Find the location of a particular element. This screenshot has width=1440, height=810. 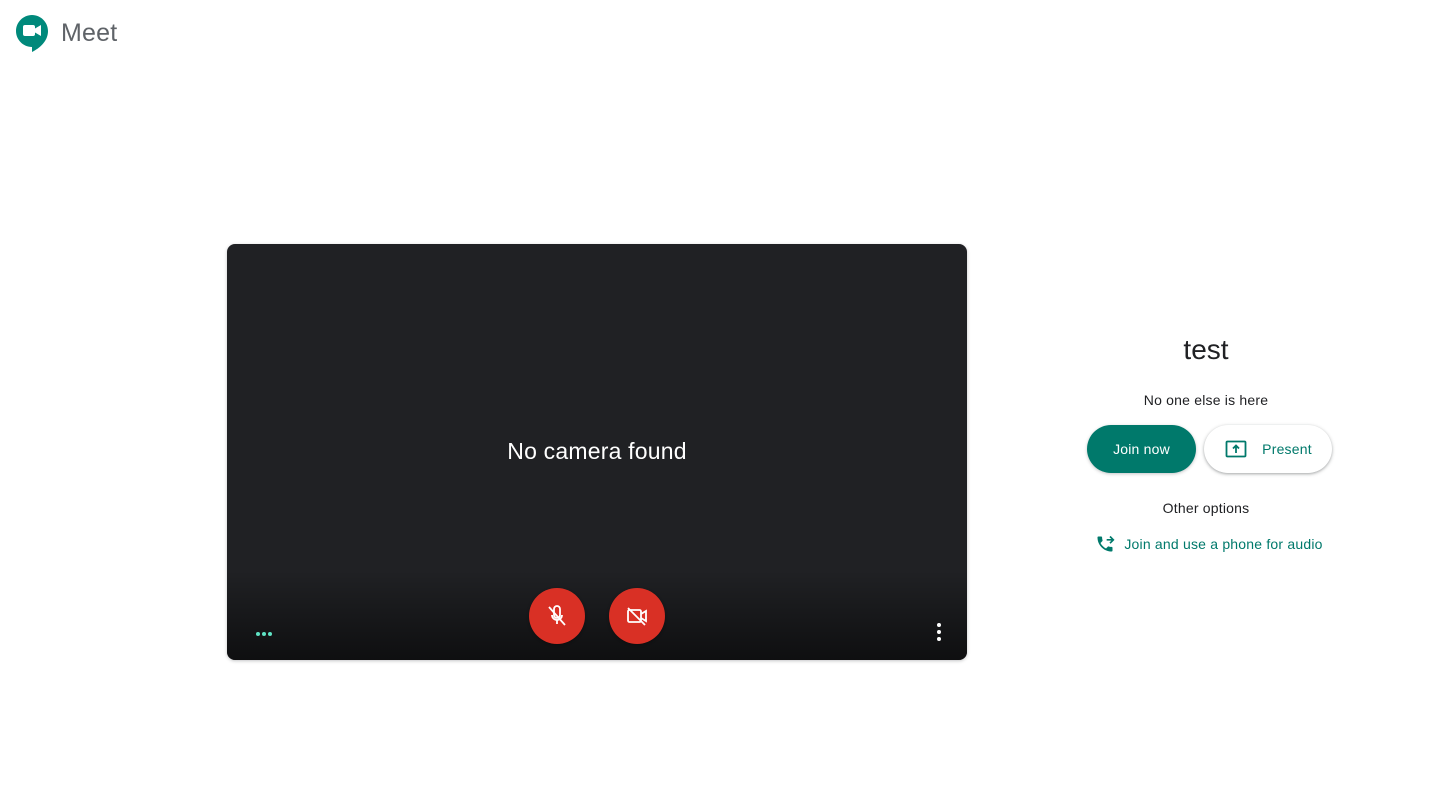

app-title: Meet is located at coordinates (89, 32).